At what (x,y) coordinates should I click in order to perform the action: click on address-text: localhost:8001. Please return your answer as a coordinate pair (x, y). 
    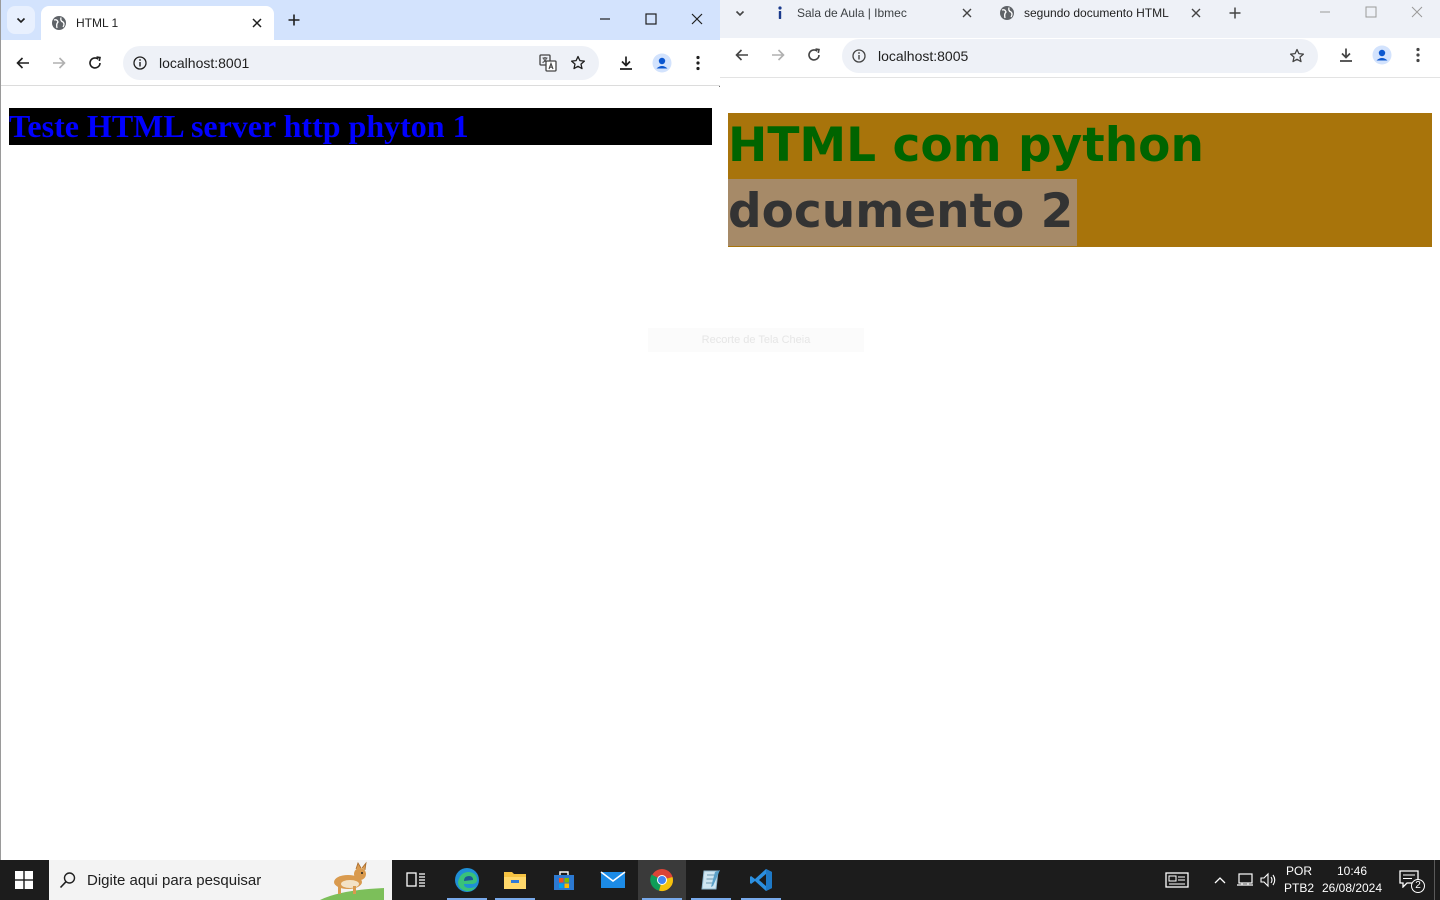
    Looking at the image, I should click on (204, 63).